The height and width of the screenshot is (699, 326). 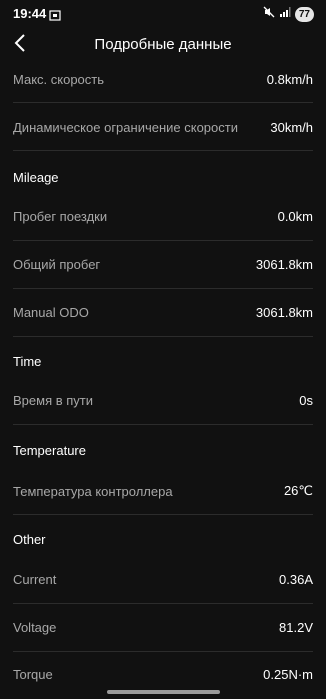 What do you see at coordinates (163, 579) in the screenshot?
I see `current-row: Current 0.36A` at bounding box center [163, 579].